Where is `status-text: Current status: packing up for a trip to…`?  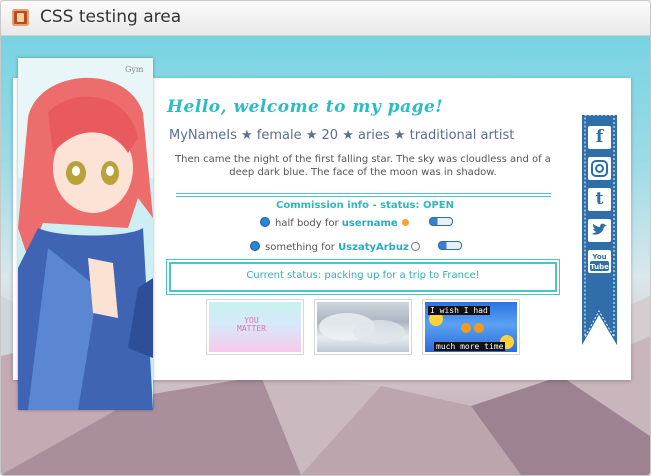
status-text: Current status: packing up for a trip to… is located at coordinates (363, 275).